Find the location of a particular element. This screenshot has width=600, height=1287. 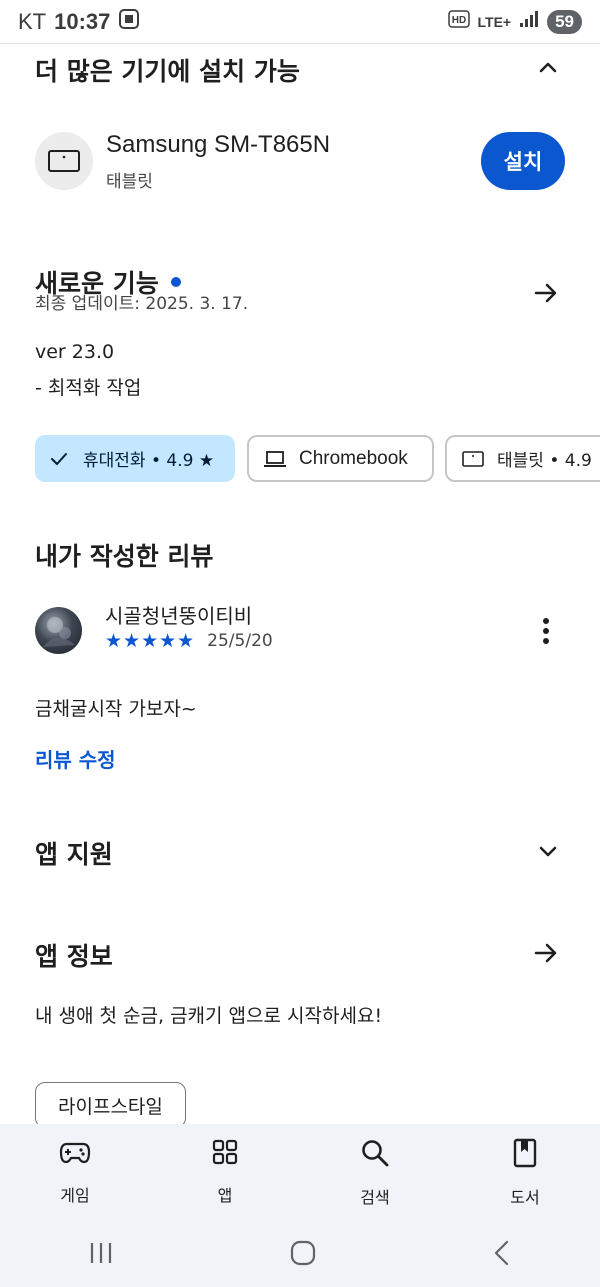

review-rating-row: ★★★★★ 25/5/20 is located at coordinates (189, 641).